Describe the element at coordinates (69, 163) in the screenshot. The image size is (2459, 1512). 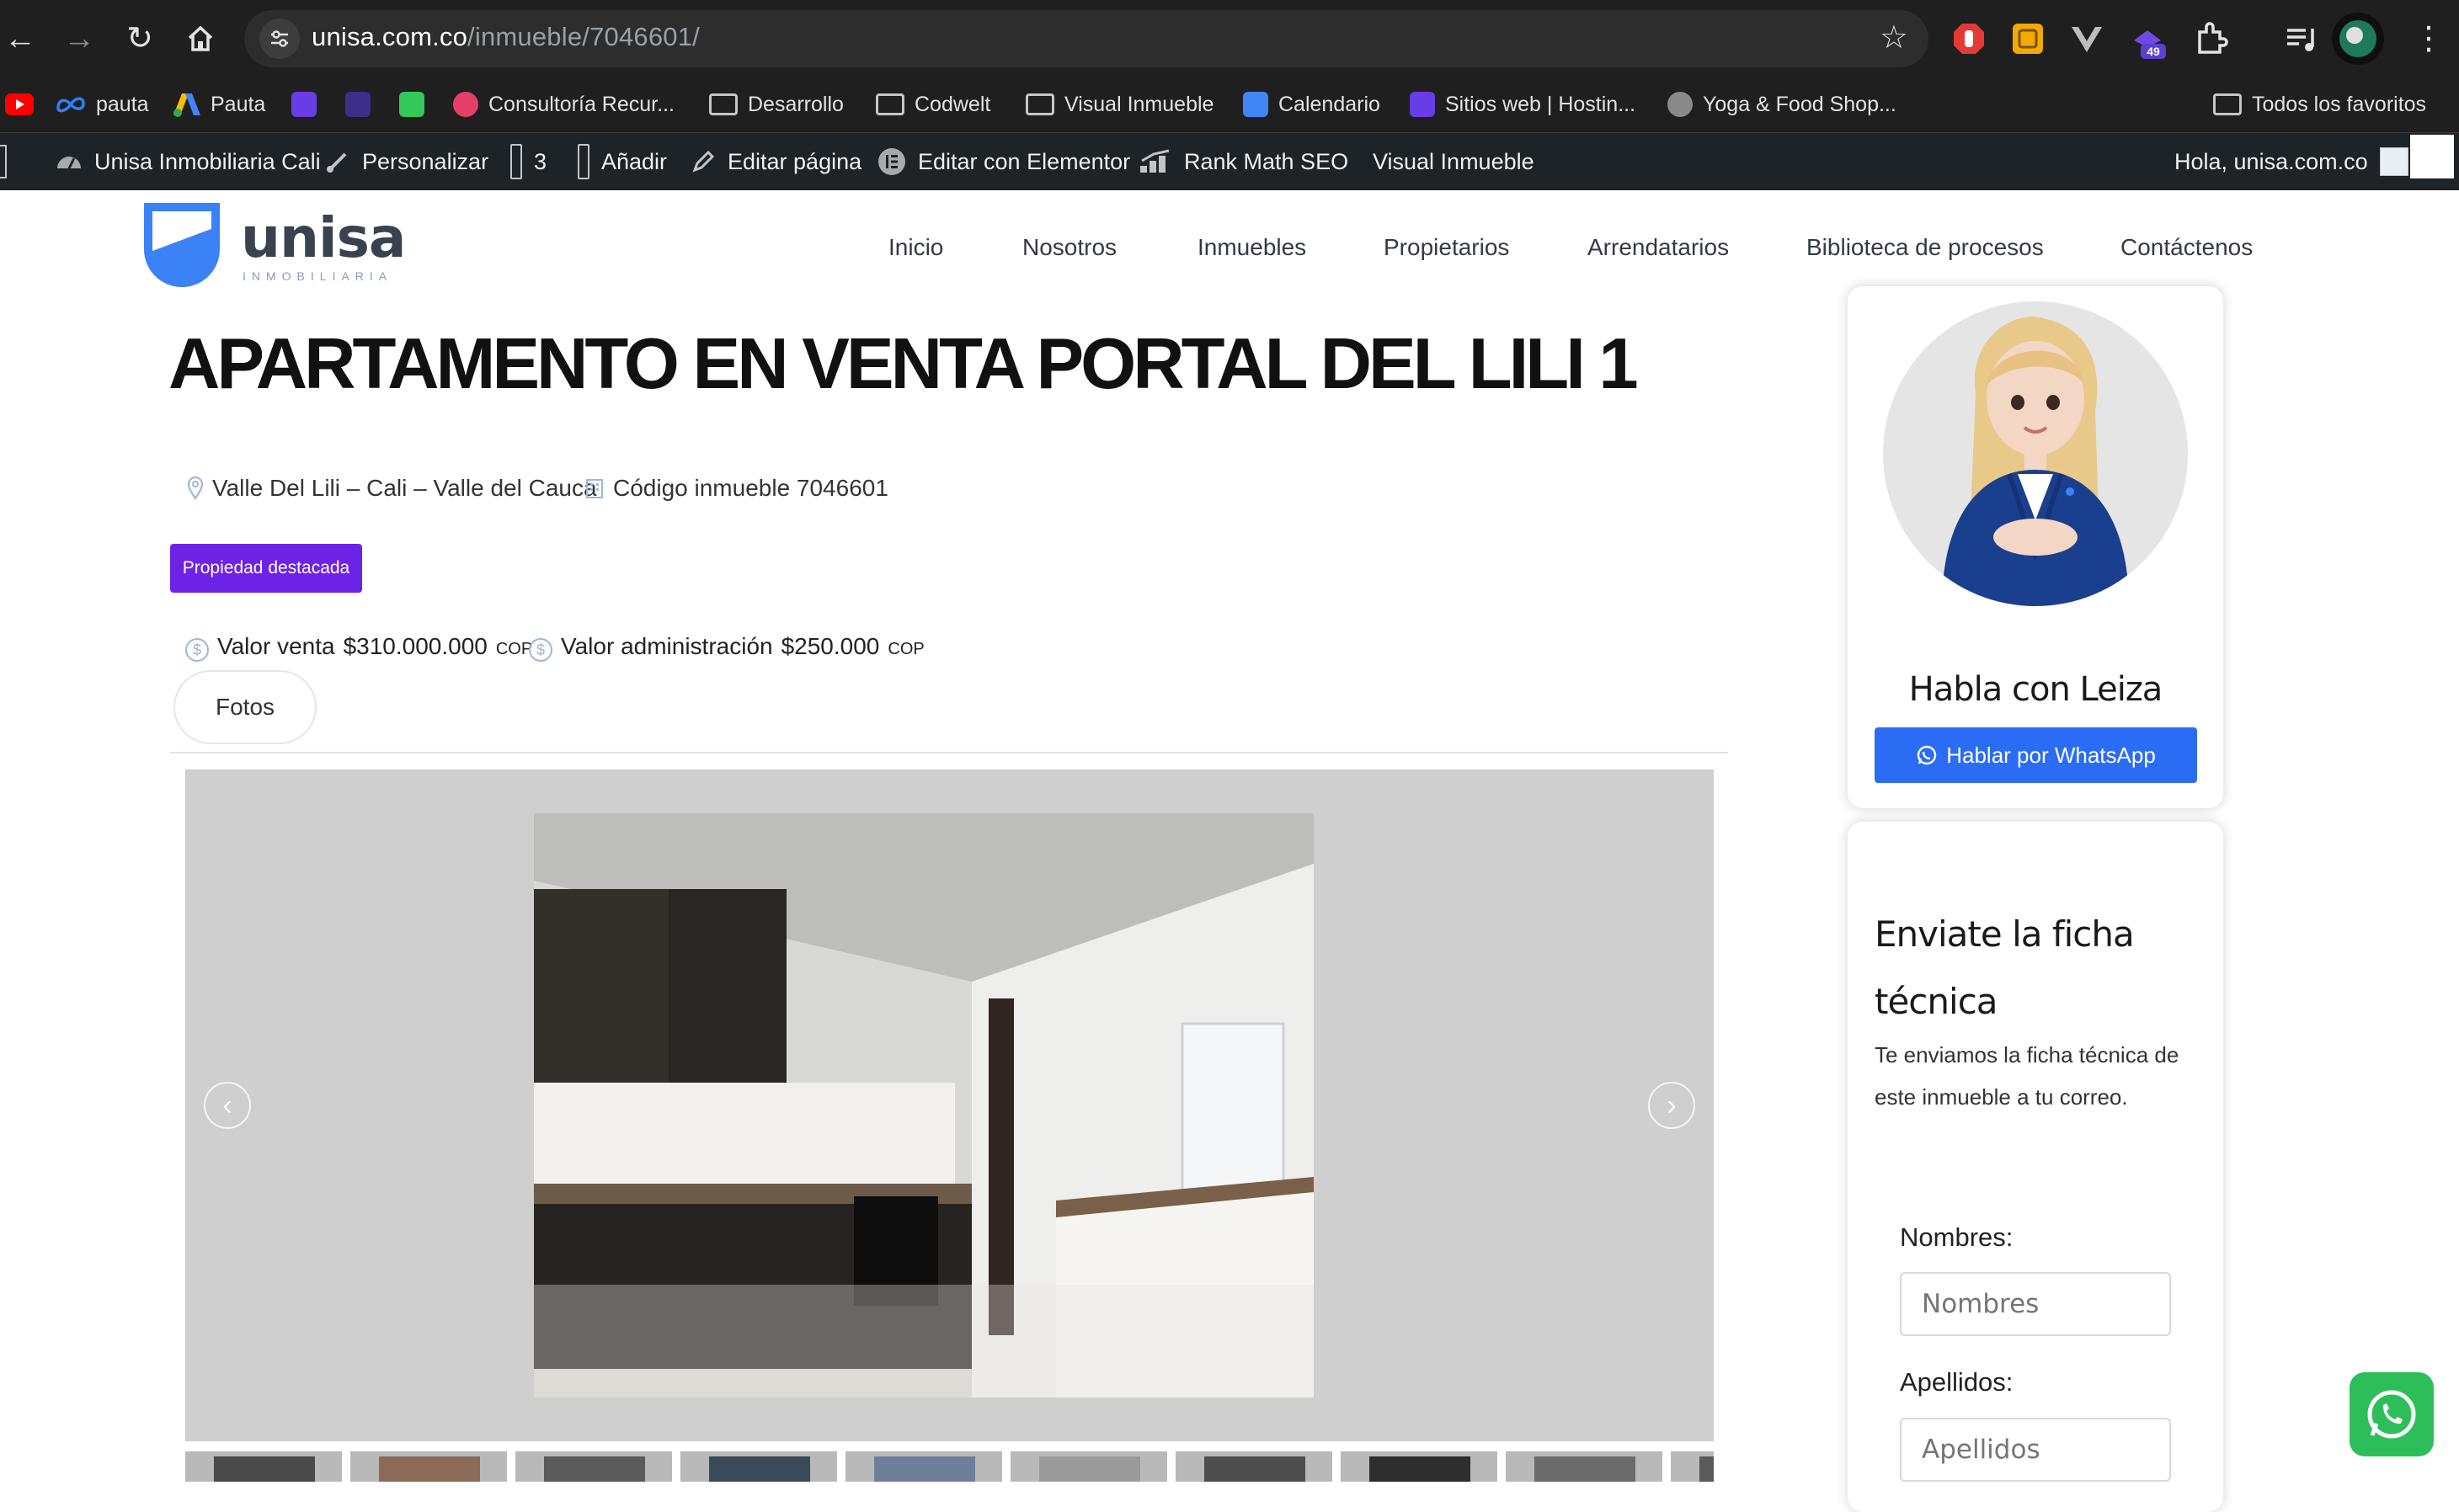
I see `dashboard-icon` at that location.